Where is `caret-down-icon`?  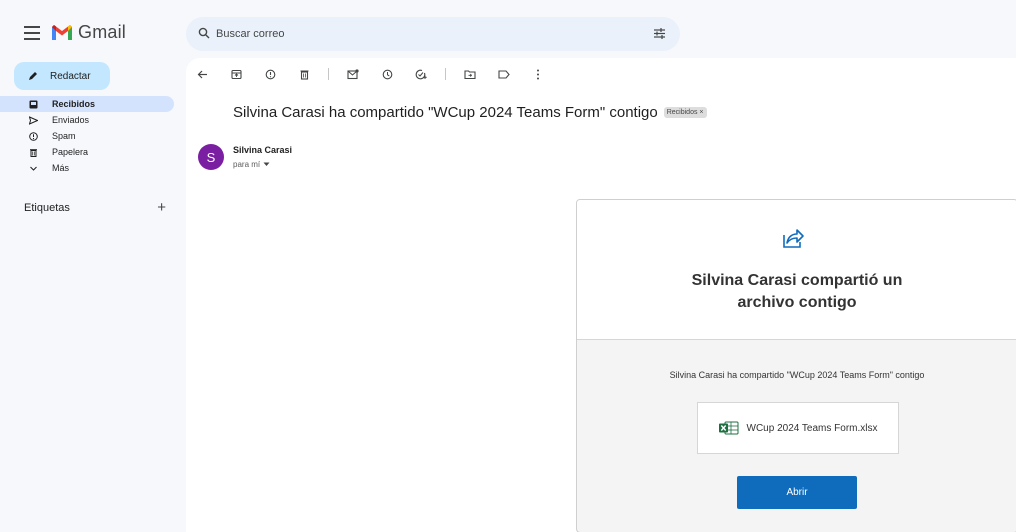
caret-down-icon is located at coordinates (266, 164).